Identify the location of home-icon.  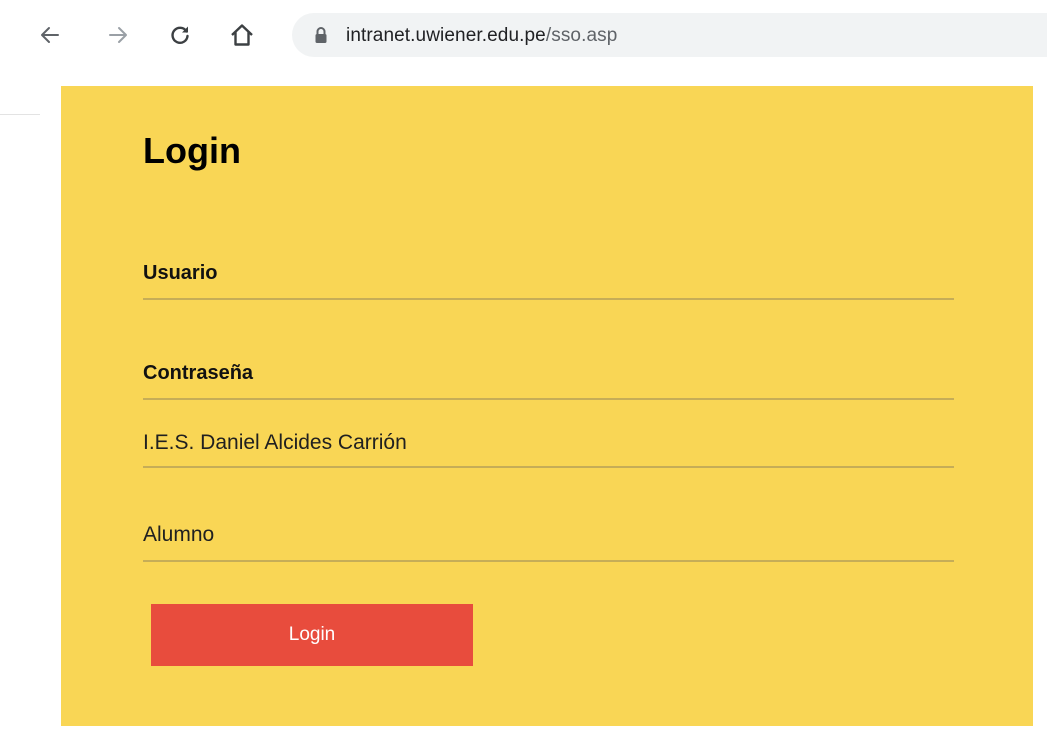
(242, 35).